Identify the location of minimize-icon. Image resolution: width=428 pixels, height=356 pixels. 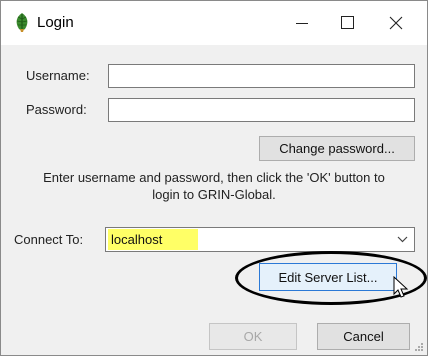
(302, 23).